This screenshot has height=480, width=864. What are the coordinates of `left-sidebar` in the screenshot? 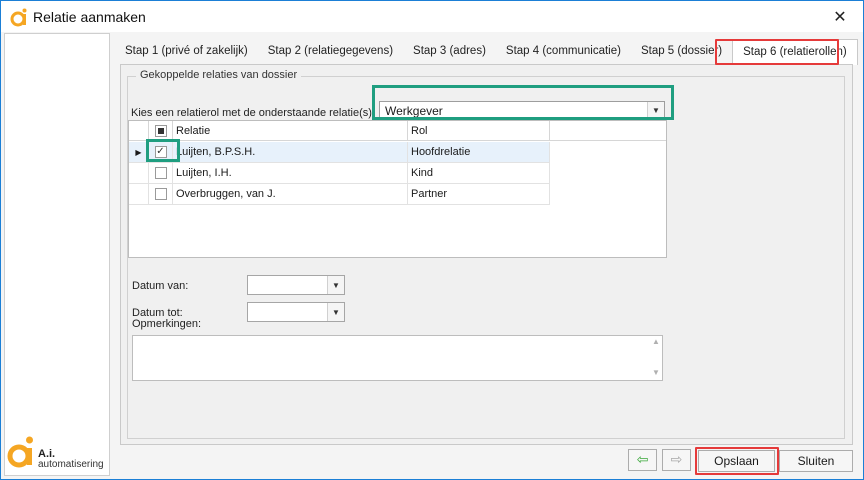 It's located at (57, 254).